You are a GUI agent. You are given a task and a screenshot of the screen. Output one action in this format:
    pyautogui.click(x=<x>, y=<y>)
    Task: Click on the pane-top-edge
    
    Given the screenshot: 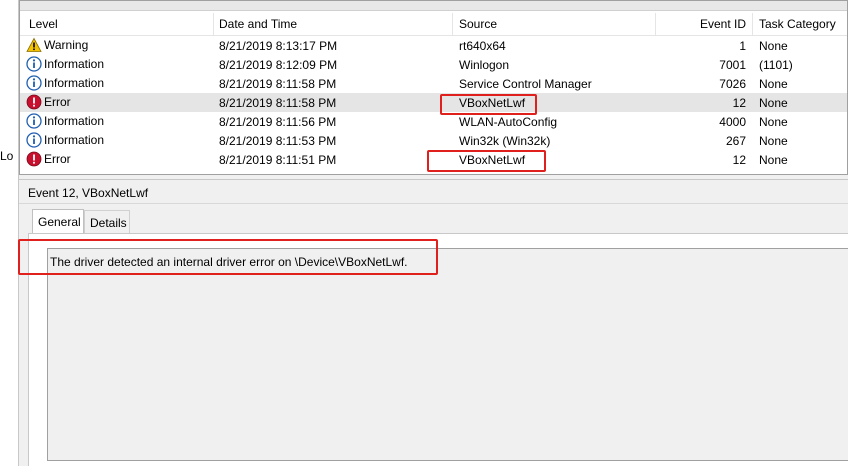 What is the action you would take?
    pyautogui.click(x=433, y=6)
    